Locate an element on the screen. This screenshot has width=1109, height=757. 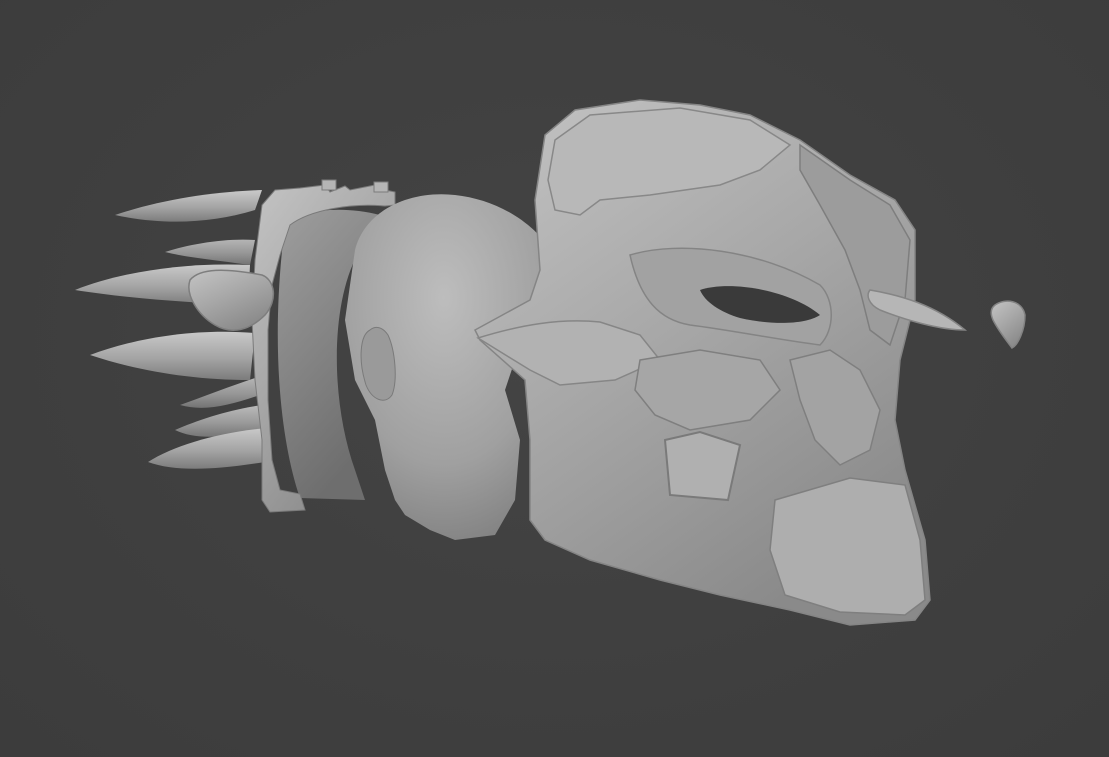
helmet-pentagon-detail is located at coordinates (702, 466).